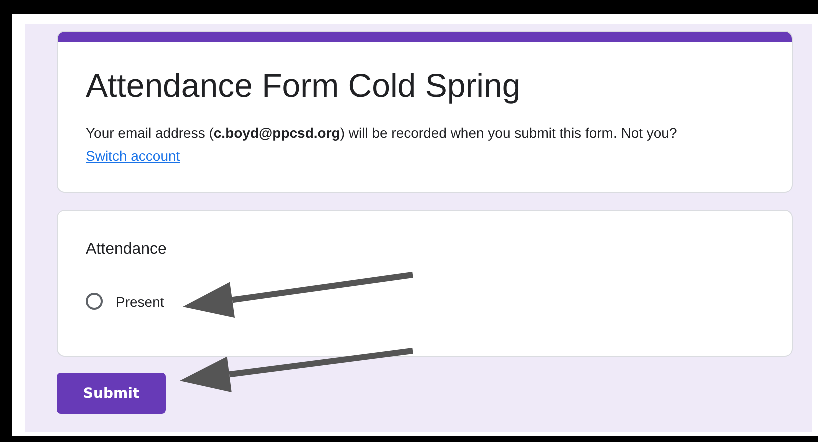  Describe the element at coordinates (140, 302) in the screenshot. I see `option-label: Present` at that location.